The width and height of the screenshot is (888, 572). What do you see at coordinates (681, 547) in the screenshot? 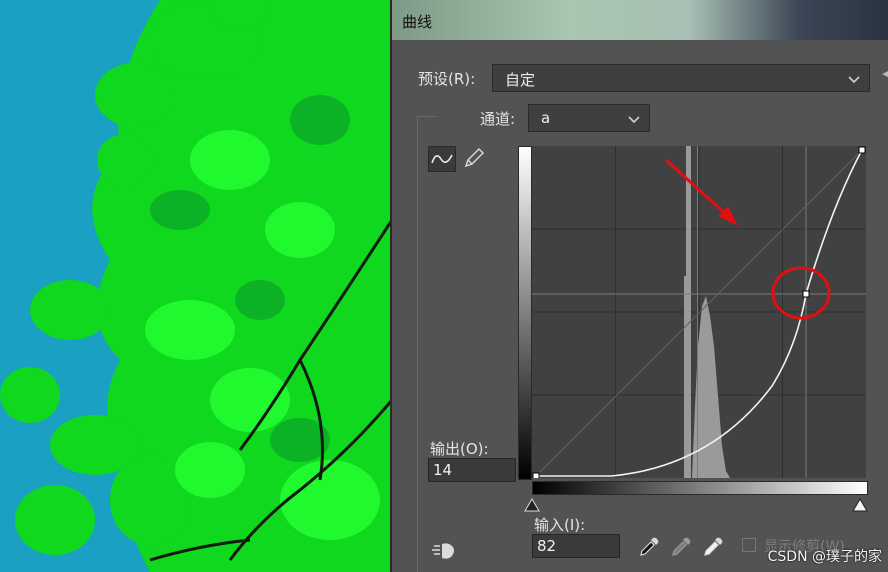
I see `eyedropper-gray-icon` at bounding box center [681, 547].